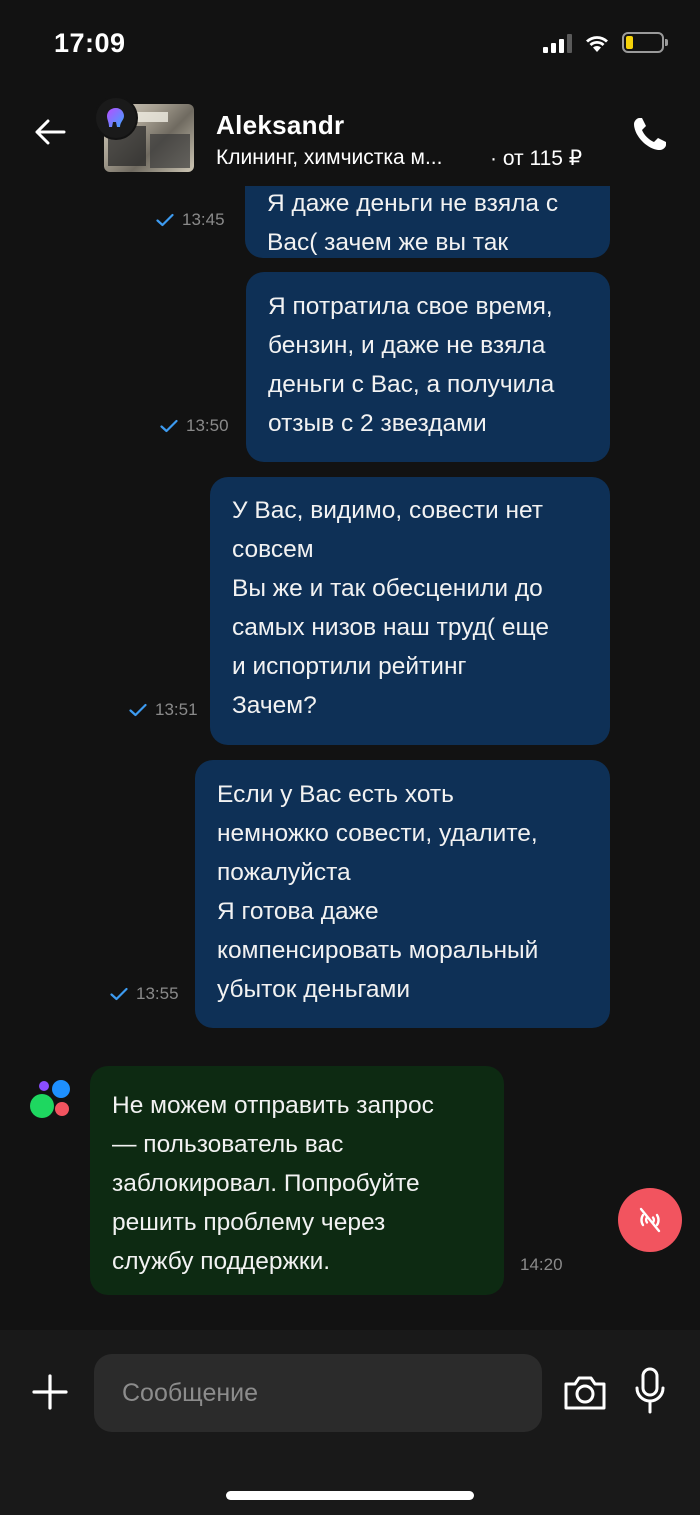 This screenshot has height=1515, width=700. I want to click on message-line: самых низов наш труд( еще, so click(391, 627).